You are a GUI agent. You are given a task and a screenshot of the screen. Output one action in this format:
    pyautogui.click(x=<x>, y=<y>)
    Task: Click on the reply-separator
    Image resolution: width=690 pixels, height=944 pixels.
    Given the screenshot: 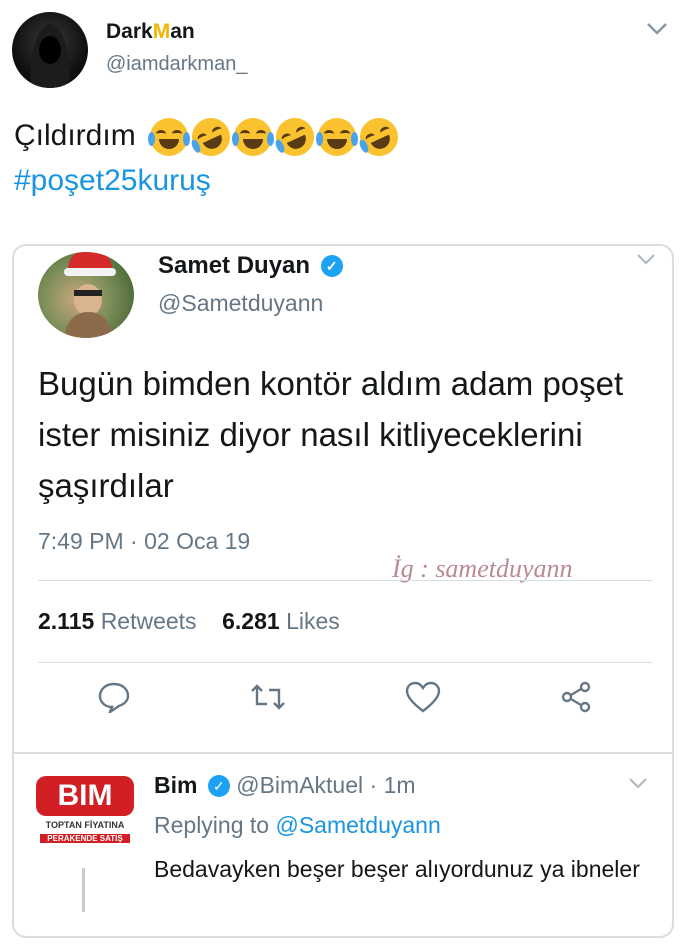 What is the action you would take?
    pyautogui.click(x=343, y=753)
    